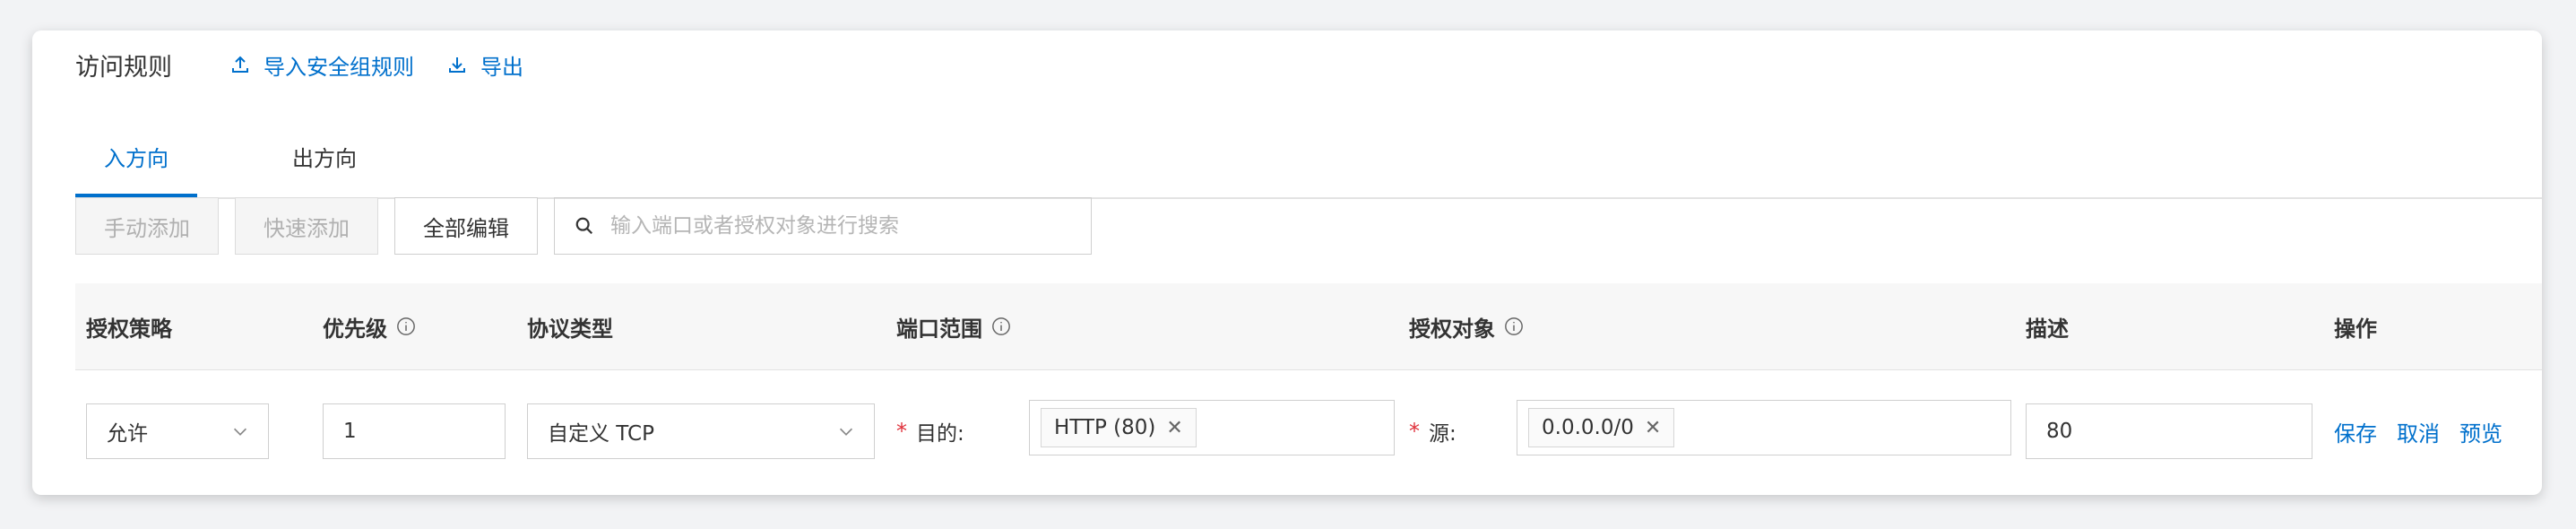 This screenshot has width=2576, height=529. I want to click on protocol-cell: 自定义 TCP, so click(701, 431).